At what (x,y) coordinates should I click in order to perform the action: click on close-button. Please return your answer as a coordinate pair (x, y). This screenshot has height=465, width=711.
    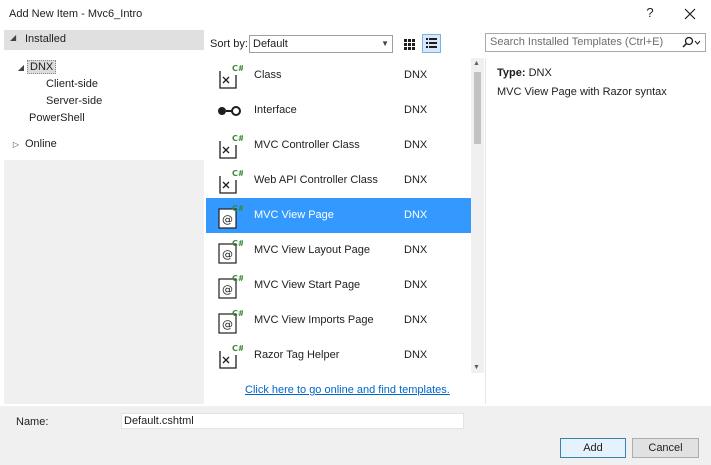
    Looking at the image, I should click on (690, 14).